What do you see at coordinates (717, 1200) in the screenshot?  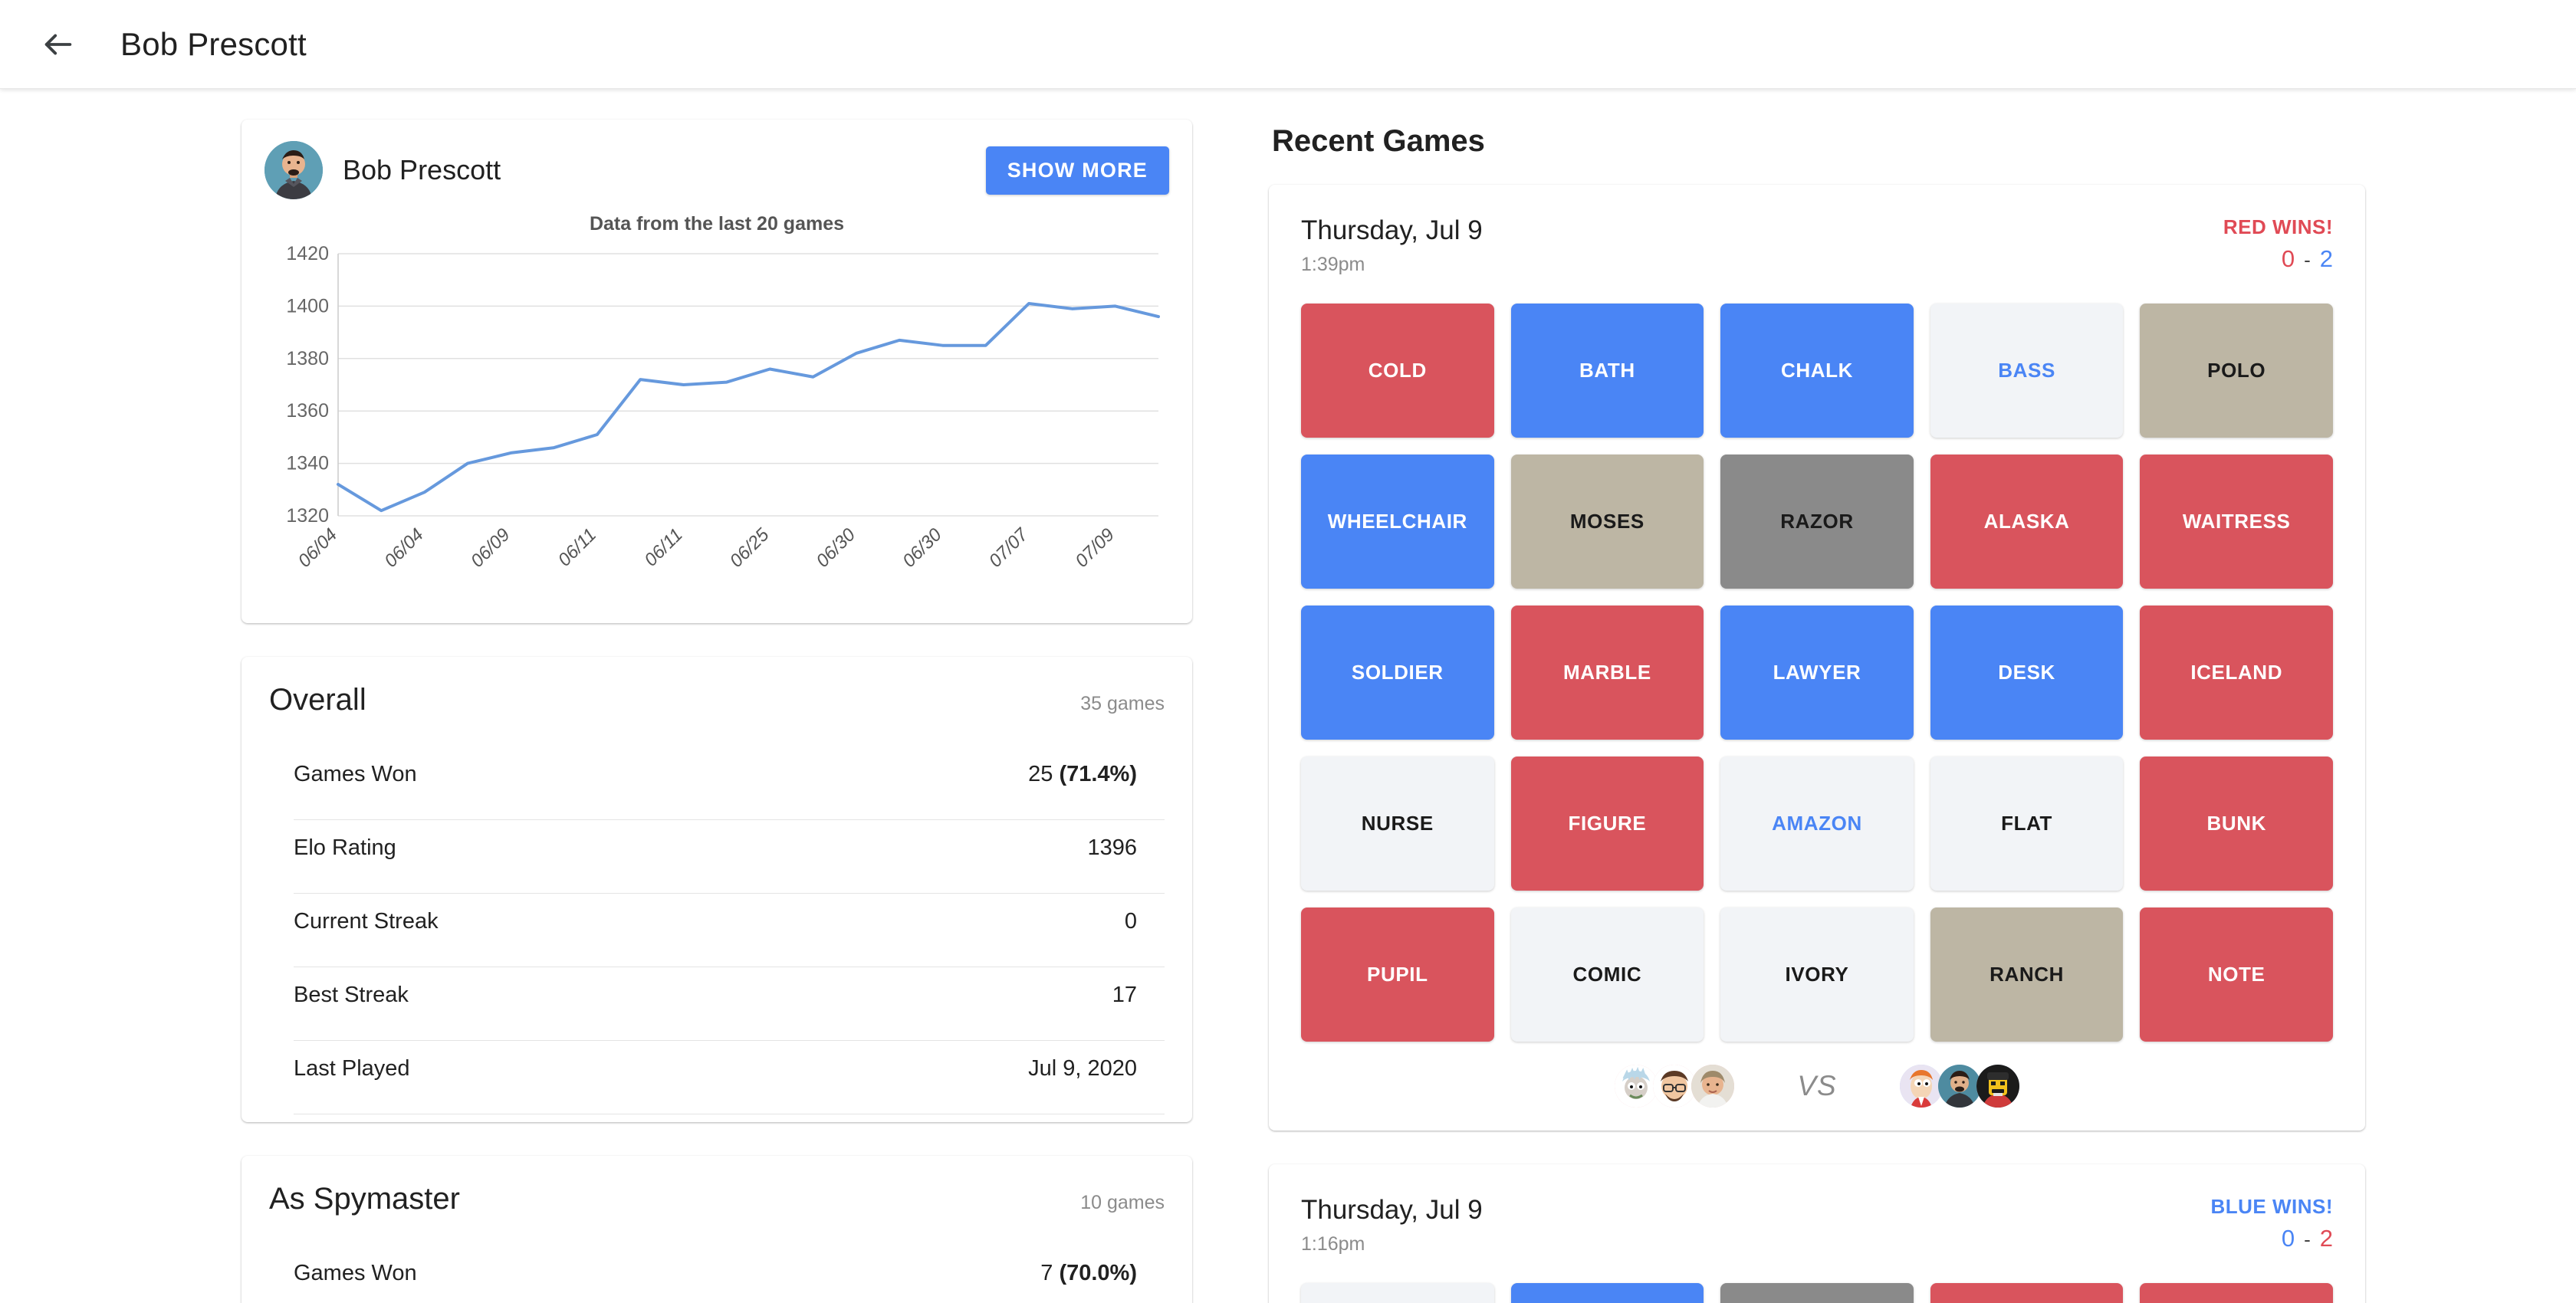 I see `spymaster-stats-header: As Spymaster 10 games` at bounding box center [717, 1200].